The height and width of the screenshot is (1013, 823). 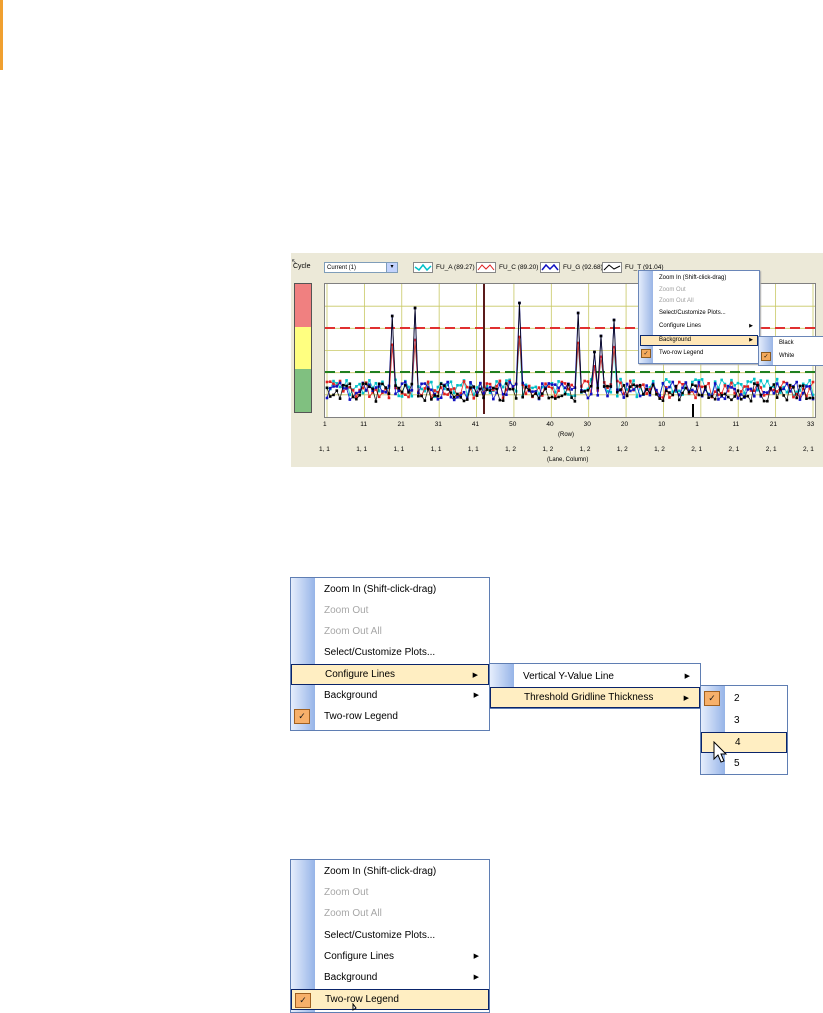 I want to click on menu-item-white: White, so click(x=786, y=356).